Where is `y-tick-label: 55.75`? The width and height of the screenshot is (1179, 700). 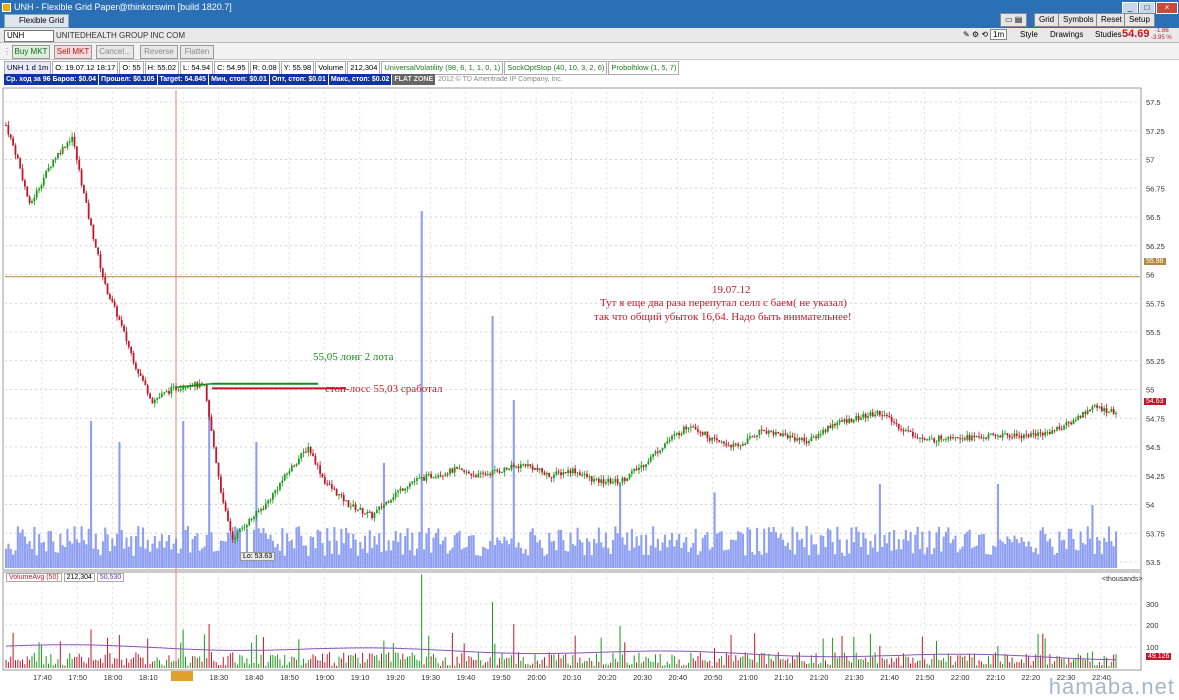 y-tick-label: 55.75 is located at coordinates (1155, 303).